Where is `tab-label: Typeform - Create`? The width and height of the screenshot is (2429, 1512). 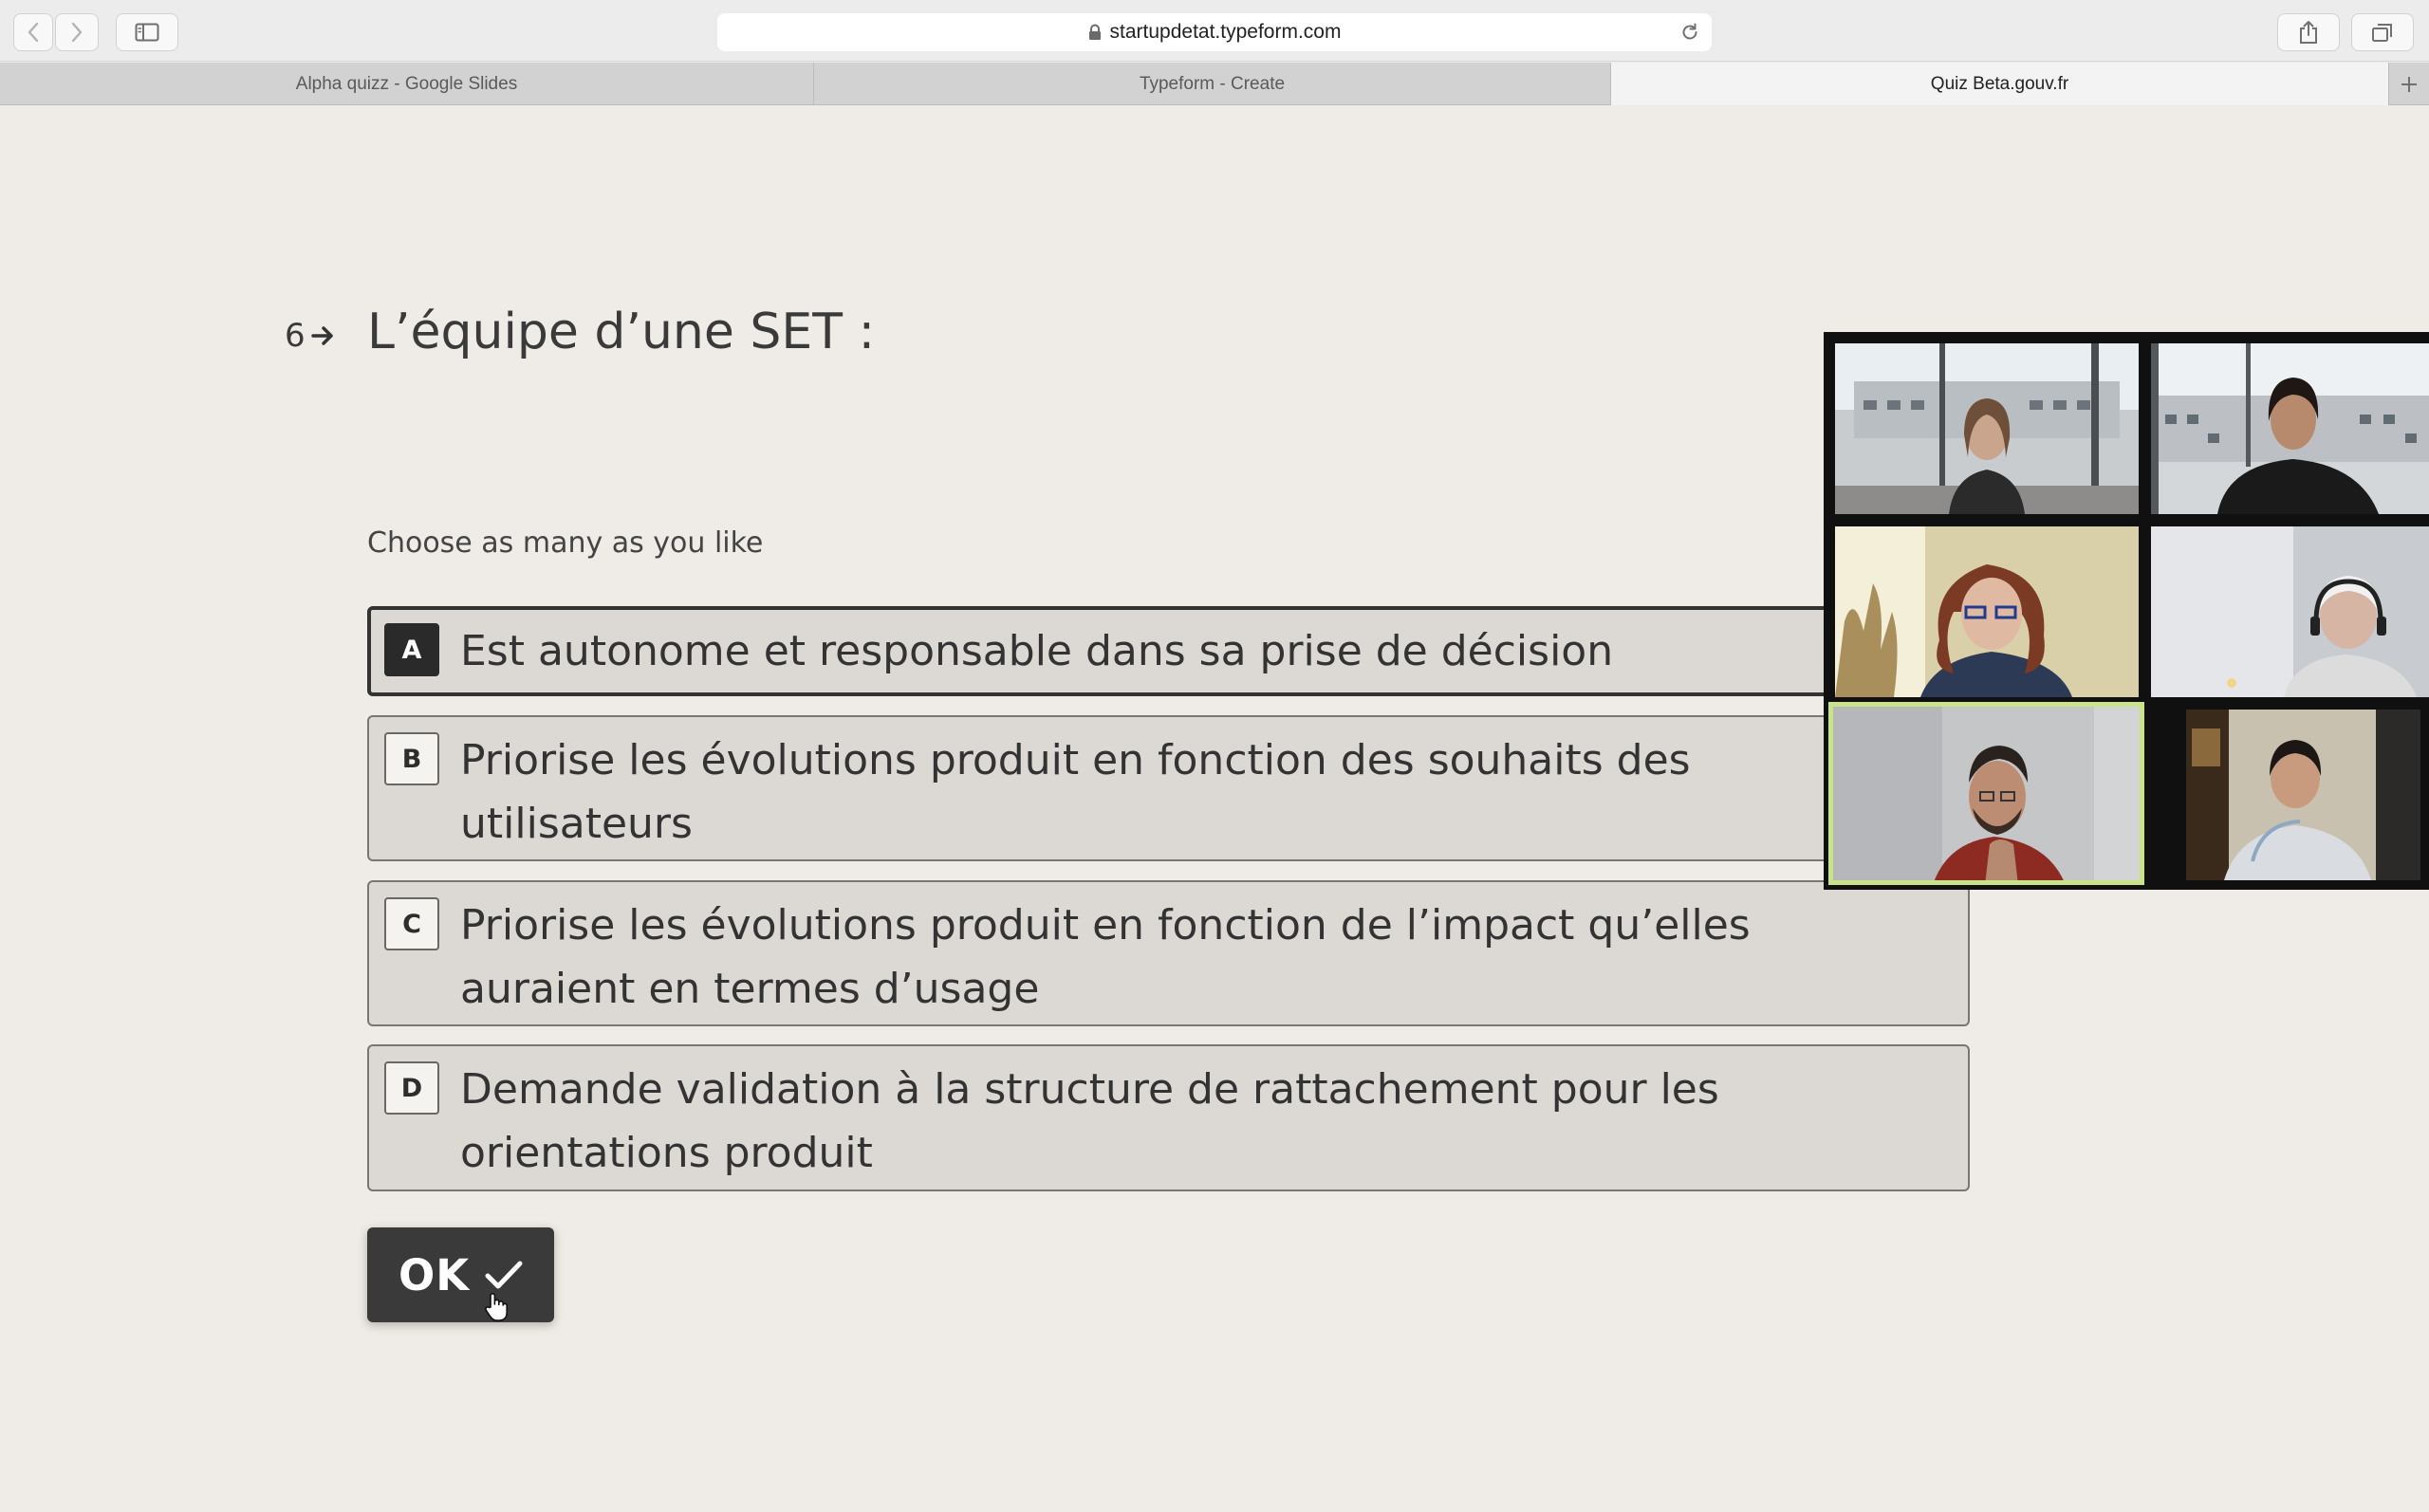 tab-label: Typeform - Create is located at coordinates (1212, 83).